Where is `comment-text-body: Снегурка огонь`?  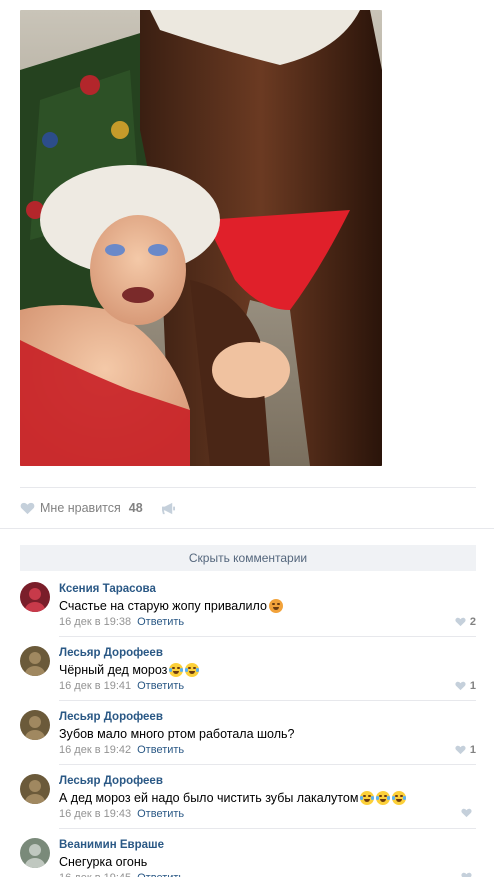
comment-text-body: Снегурка огонь is located at coordinates (103, 862).